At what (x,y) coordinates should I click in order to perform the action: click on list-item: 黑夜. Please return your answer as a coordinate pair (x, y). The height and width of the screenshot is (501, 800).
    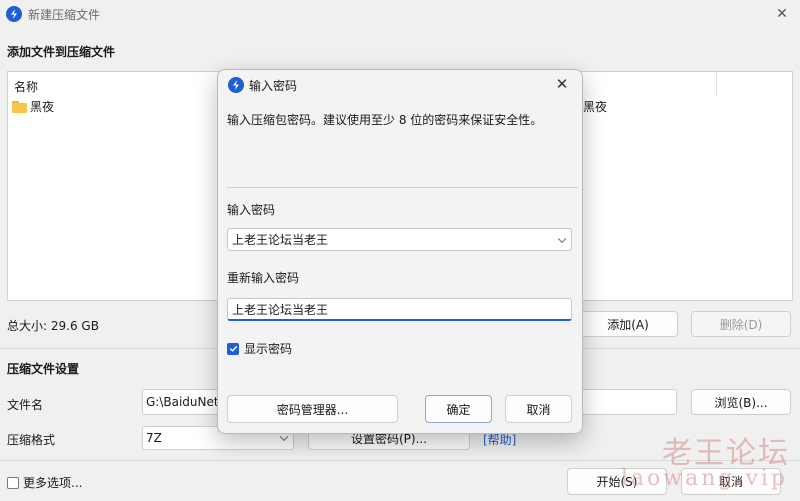
    Looking at the image, I should click on (33, 106).